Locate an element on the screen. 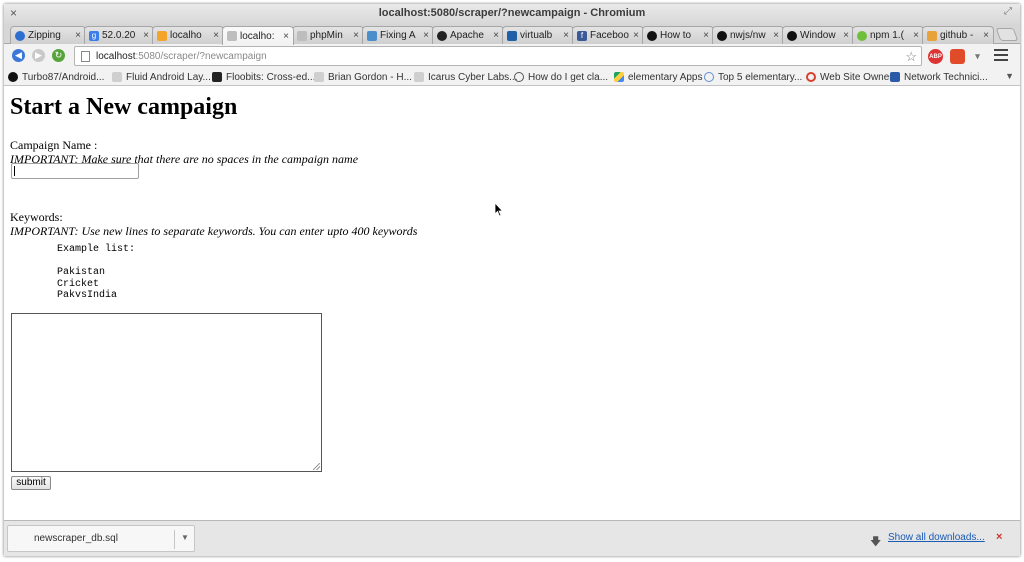  campaign-name-input is located at coordinates (75, 171).